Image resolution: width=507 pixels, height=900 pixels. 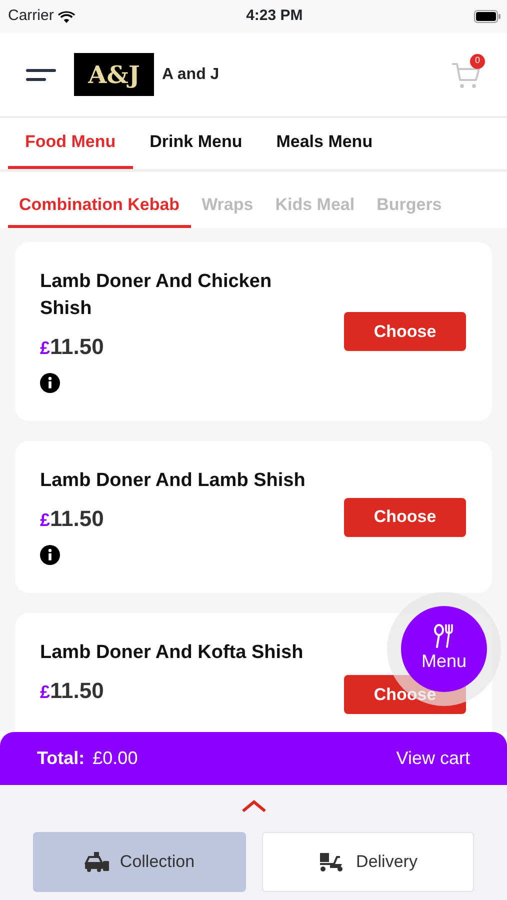 I want to click on car-icon, so click(x=97, y=862).